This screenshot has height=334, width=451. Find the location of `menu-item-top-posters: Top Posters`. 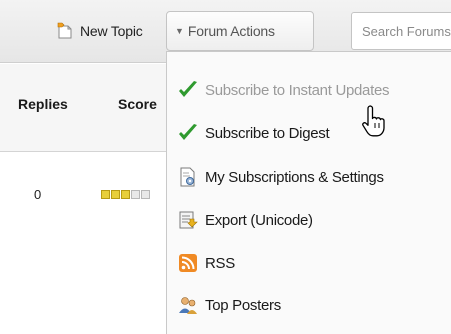

menu-item-top-posters: Top Posters is located at coordinates (229, 305).